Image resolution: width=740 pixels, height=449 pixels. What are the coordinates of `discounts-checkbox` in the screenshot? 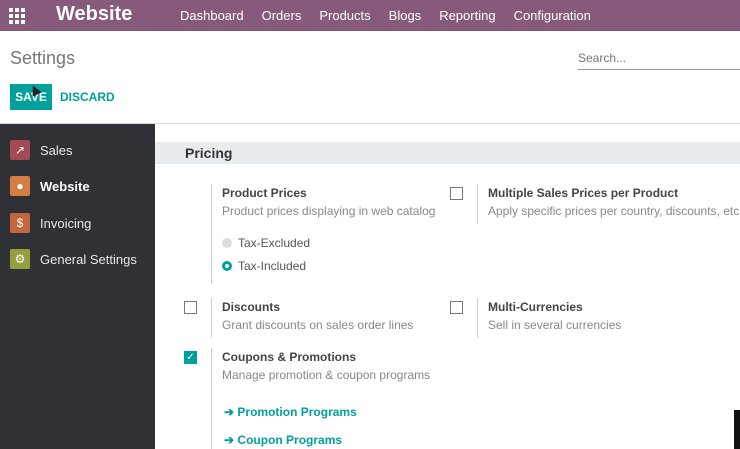 It's located at (190, 307).